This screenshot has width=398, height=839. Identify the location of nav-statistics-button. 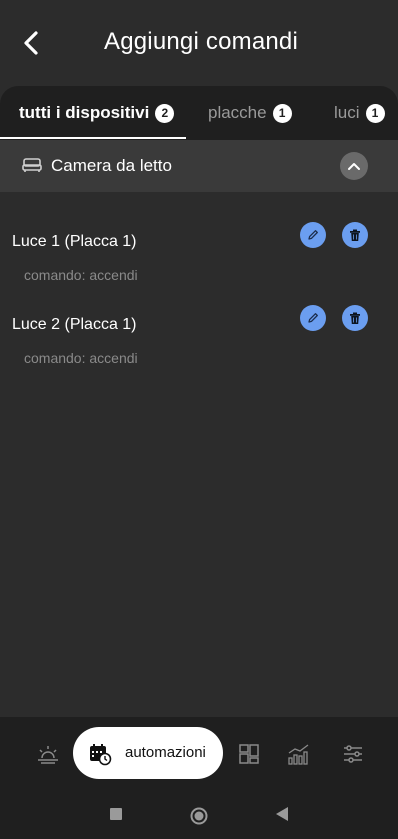
(299, 754).